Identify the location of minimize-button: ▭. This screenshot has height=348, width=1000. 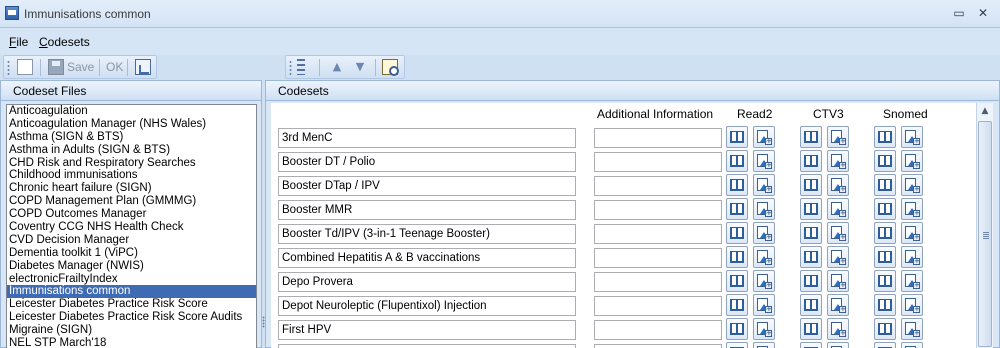
(959, 13).